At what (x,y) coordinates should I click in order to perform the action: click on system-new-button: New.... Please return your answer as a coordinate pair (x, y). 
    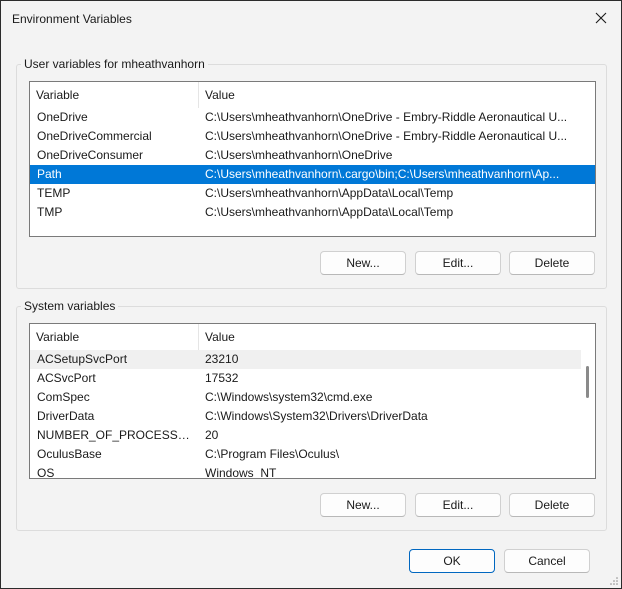
    Looking at the image, I should click on (363, 505).